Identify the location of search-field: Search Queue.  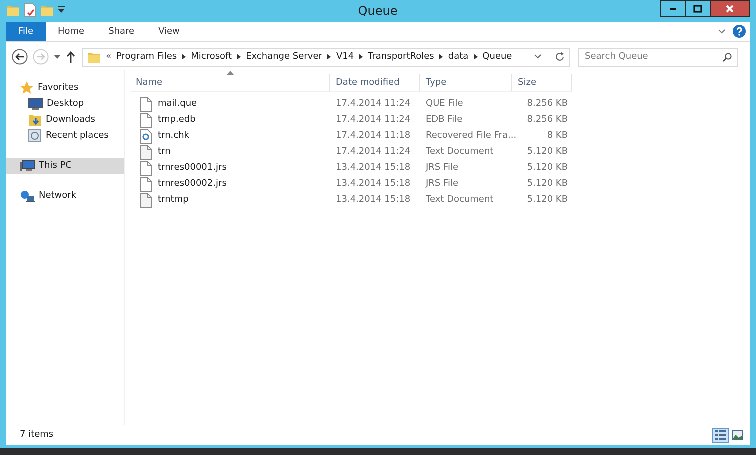
(658, 57).